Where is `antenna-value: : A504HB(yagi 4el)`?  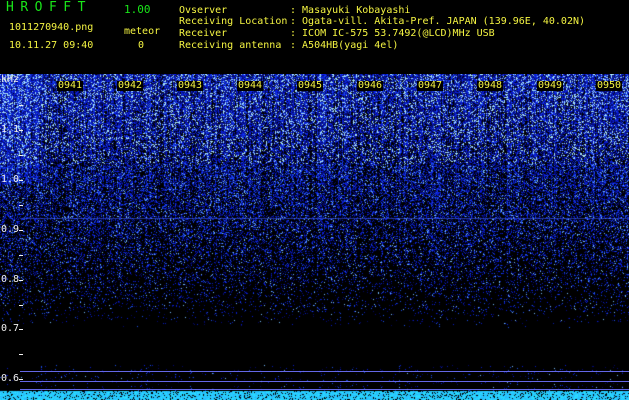 antenna-value: : A504HB(yagi 4el) is located at coordinates (344, 45).